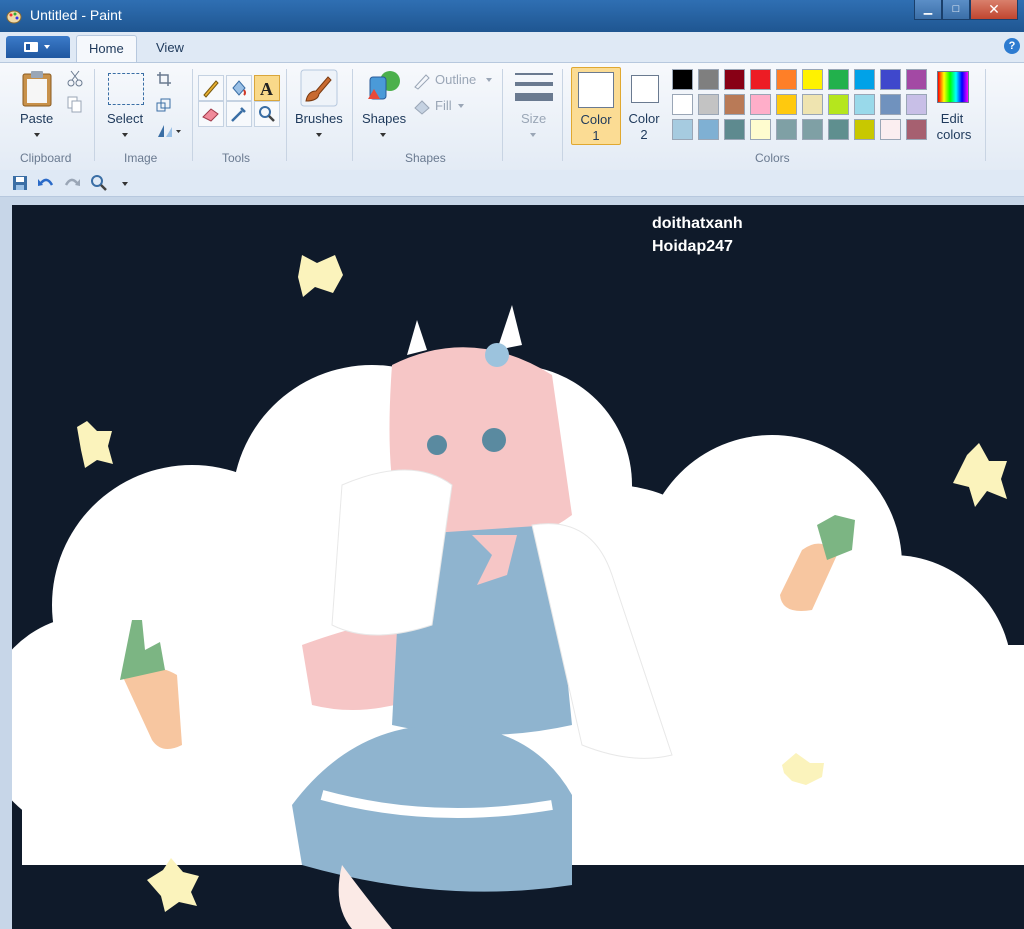 This screenshot has height=929, width=1024. I want to click on pencil-tool, so click(211, 88).